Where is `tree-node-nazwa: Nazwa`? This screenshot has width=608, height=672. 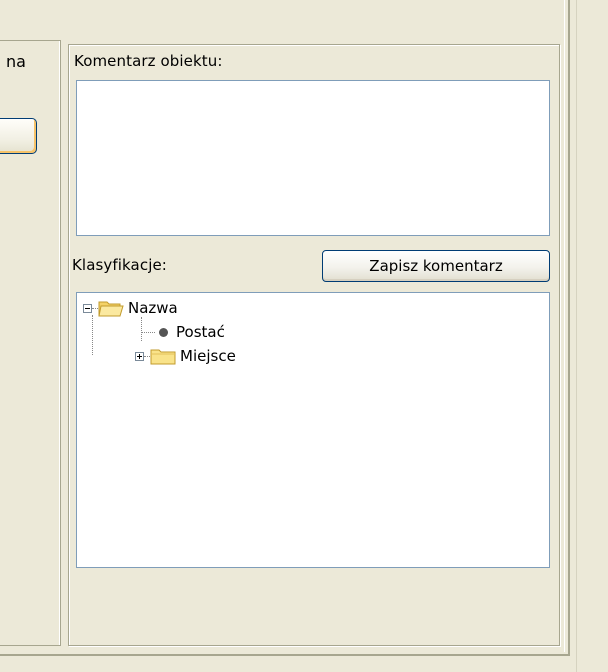
tree-node-nazwa: Nazwa is located at coordinates (130, 308).